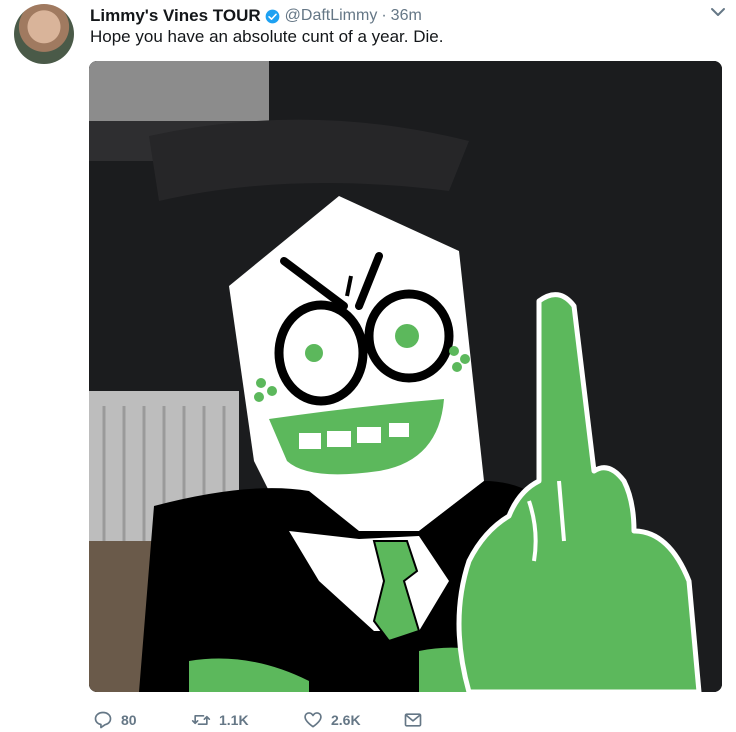  I want to click on reply-count: 80, so click(129, 720).